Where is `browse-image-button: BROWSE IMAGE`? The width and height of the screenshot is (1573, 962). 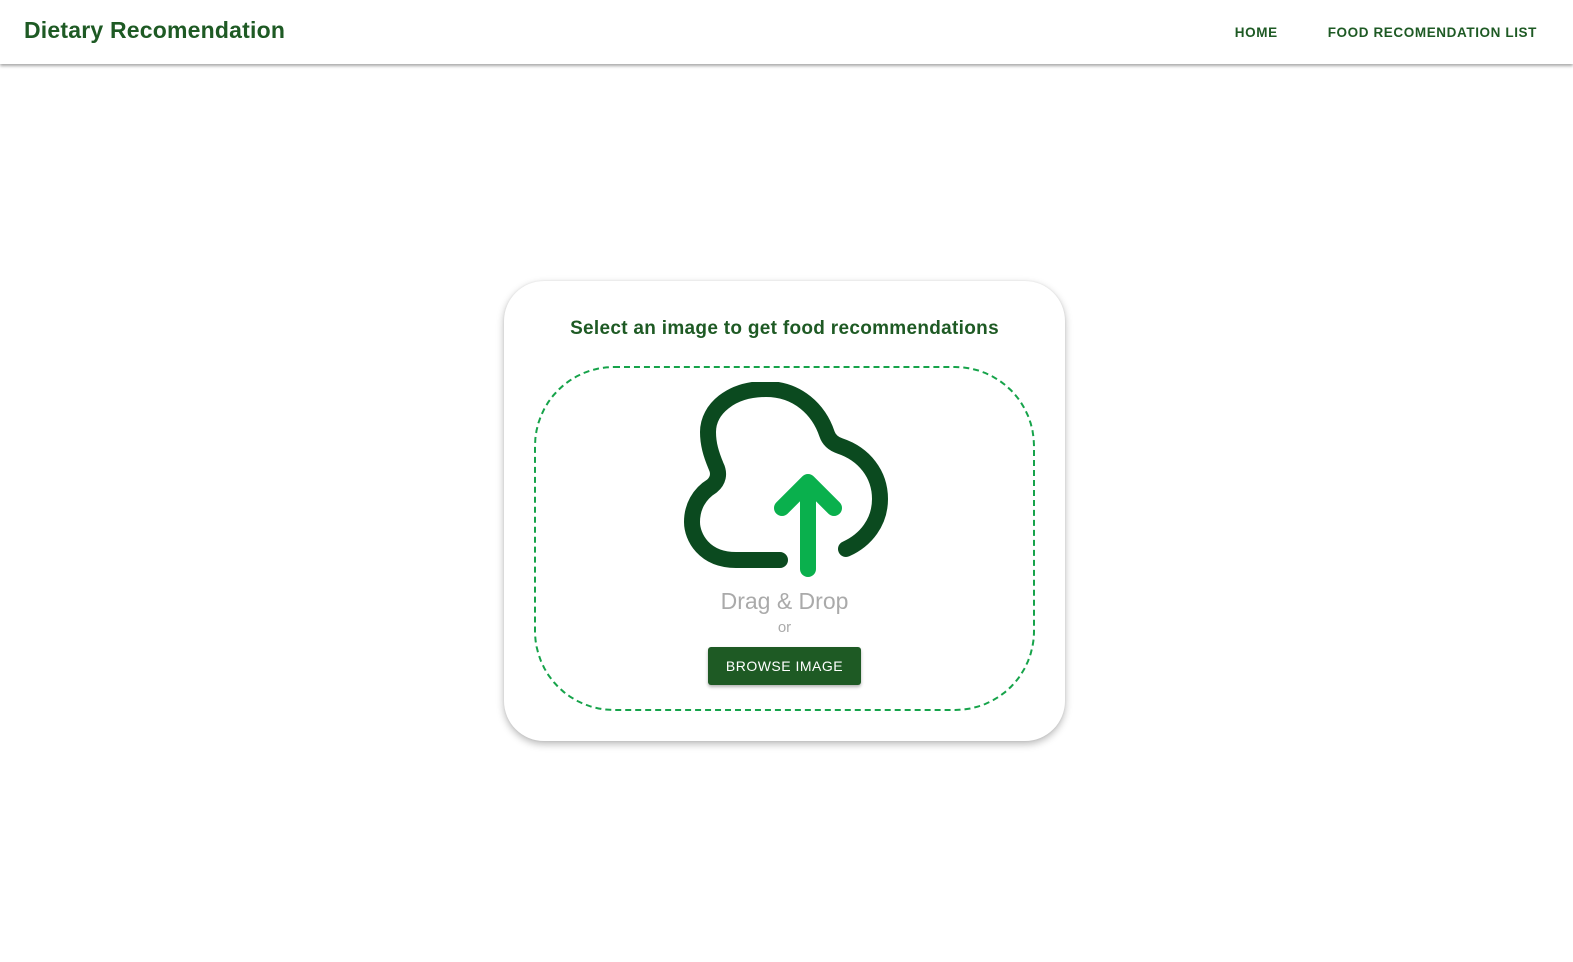 browse-image-button: BROWSE IMAGE is located at coordinates (784, 666).